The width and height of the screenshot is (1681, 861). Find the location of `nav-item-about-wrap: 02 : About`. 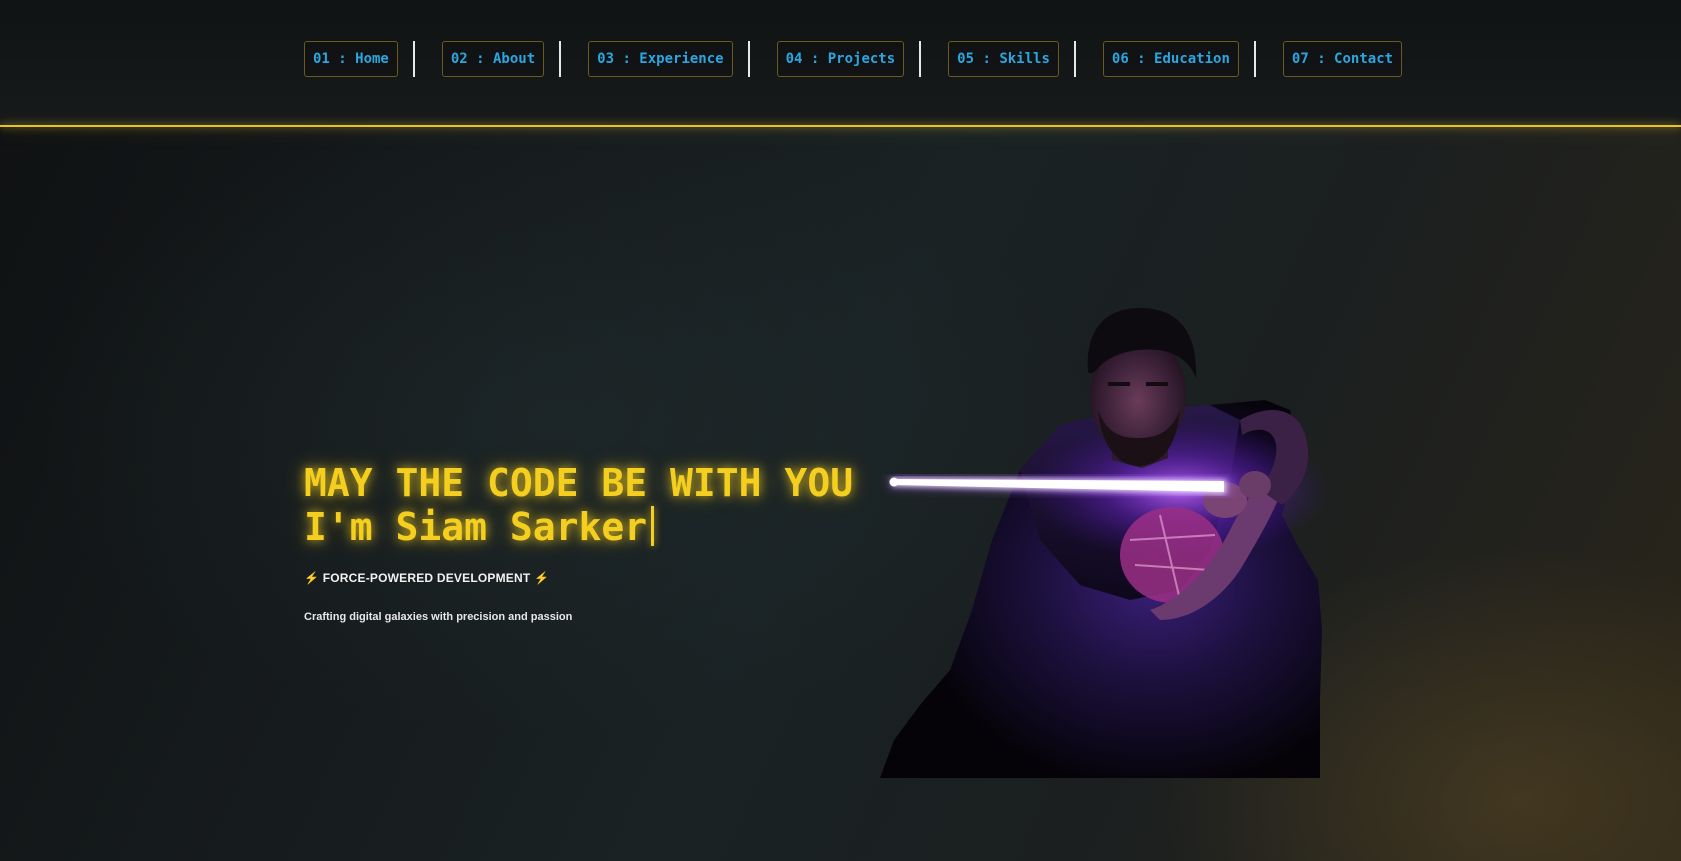

nav-item-about-wrap: 02 : About is located at coordinates (514, 59).